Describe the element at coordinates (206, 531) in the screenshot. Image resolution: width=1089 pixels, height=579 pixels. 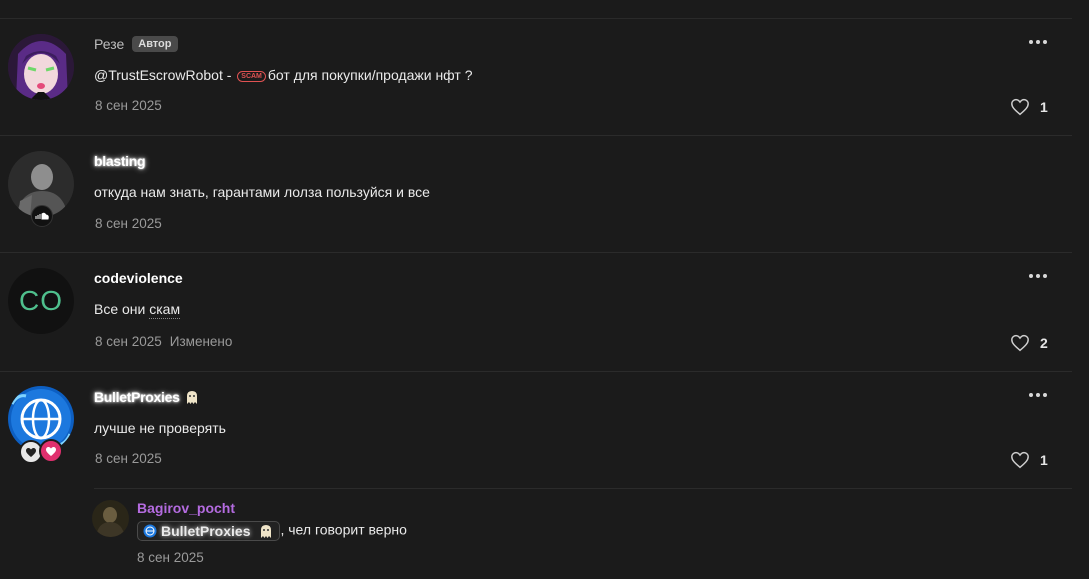
I see `mention-name: BulletProxies` at that location.